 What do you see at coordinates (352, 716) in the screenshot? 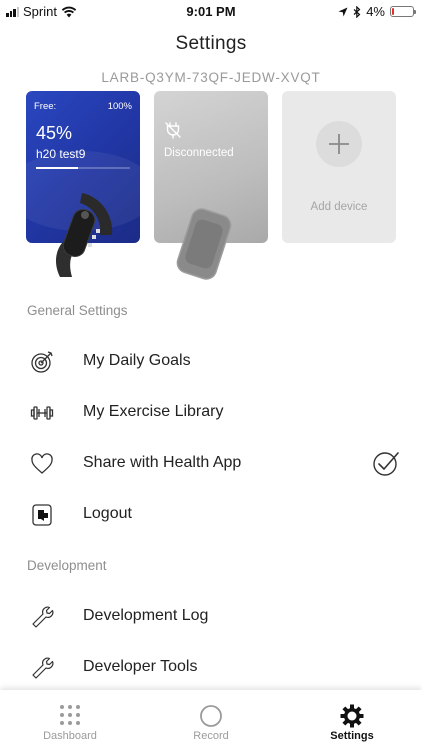
I see `gear-icon` at bounding box center [352, 716].